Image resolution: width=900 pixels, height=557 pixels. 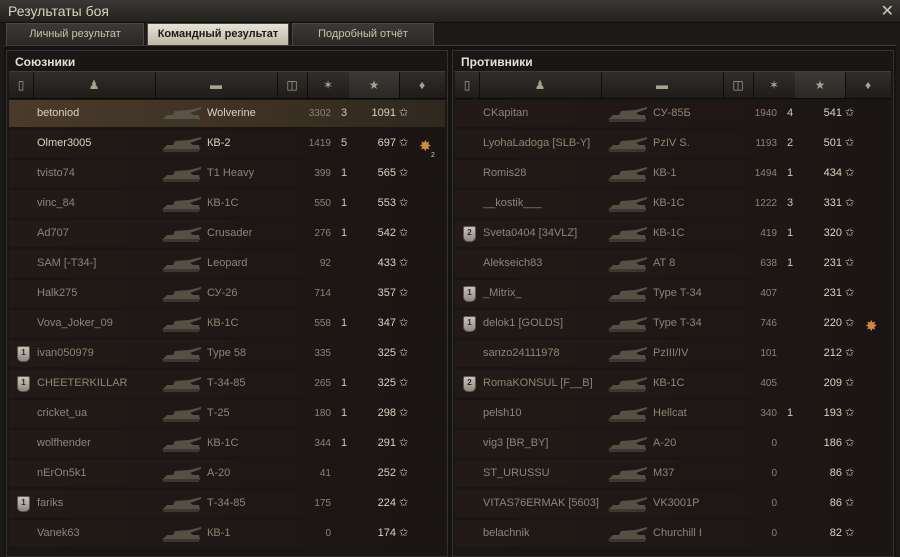 I want to click on xp-value: 224, so click(x=386, y=503).